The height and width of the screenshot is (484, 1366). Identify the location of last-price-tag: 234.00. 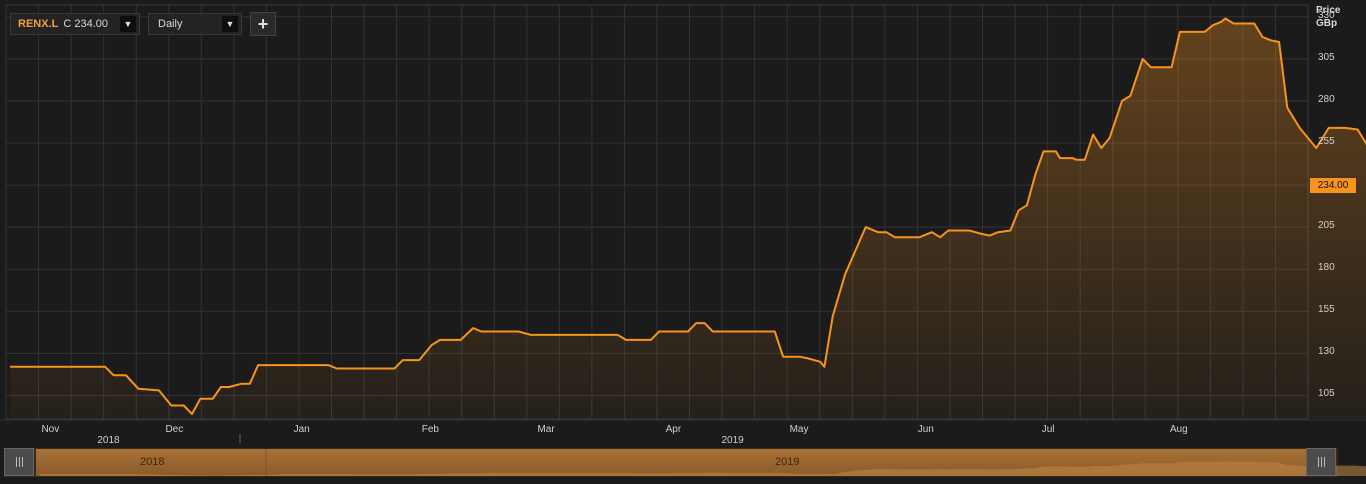
(1333, 185).